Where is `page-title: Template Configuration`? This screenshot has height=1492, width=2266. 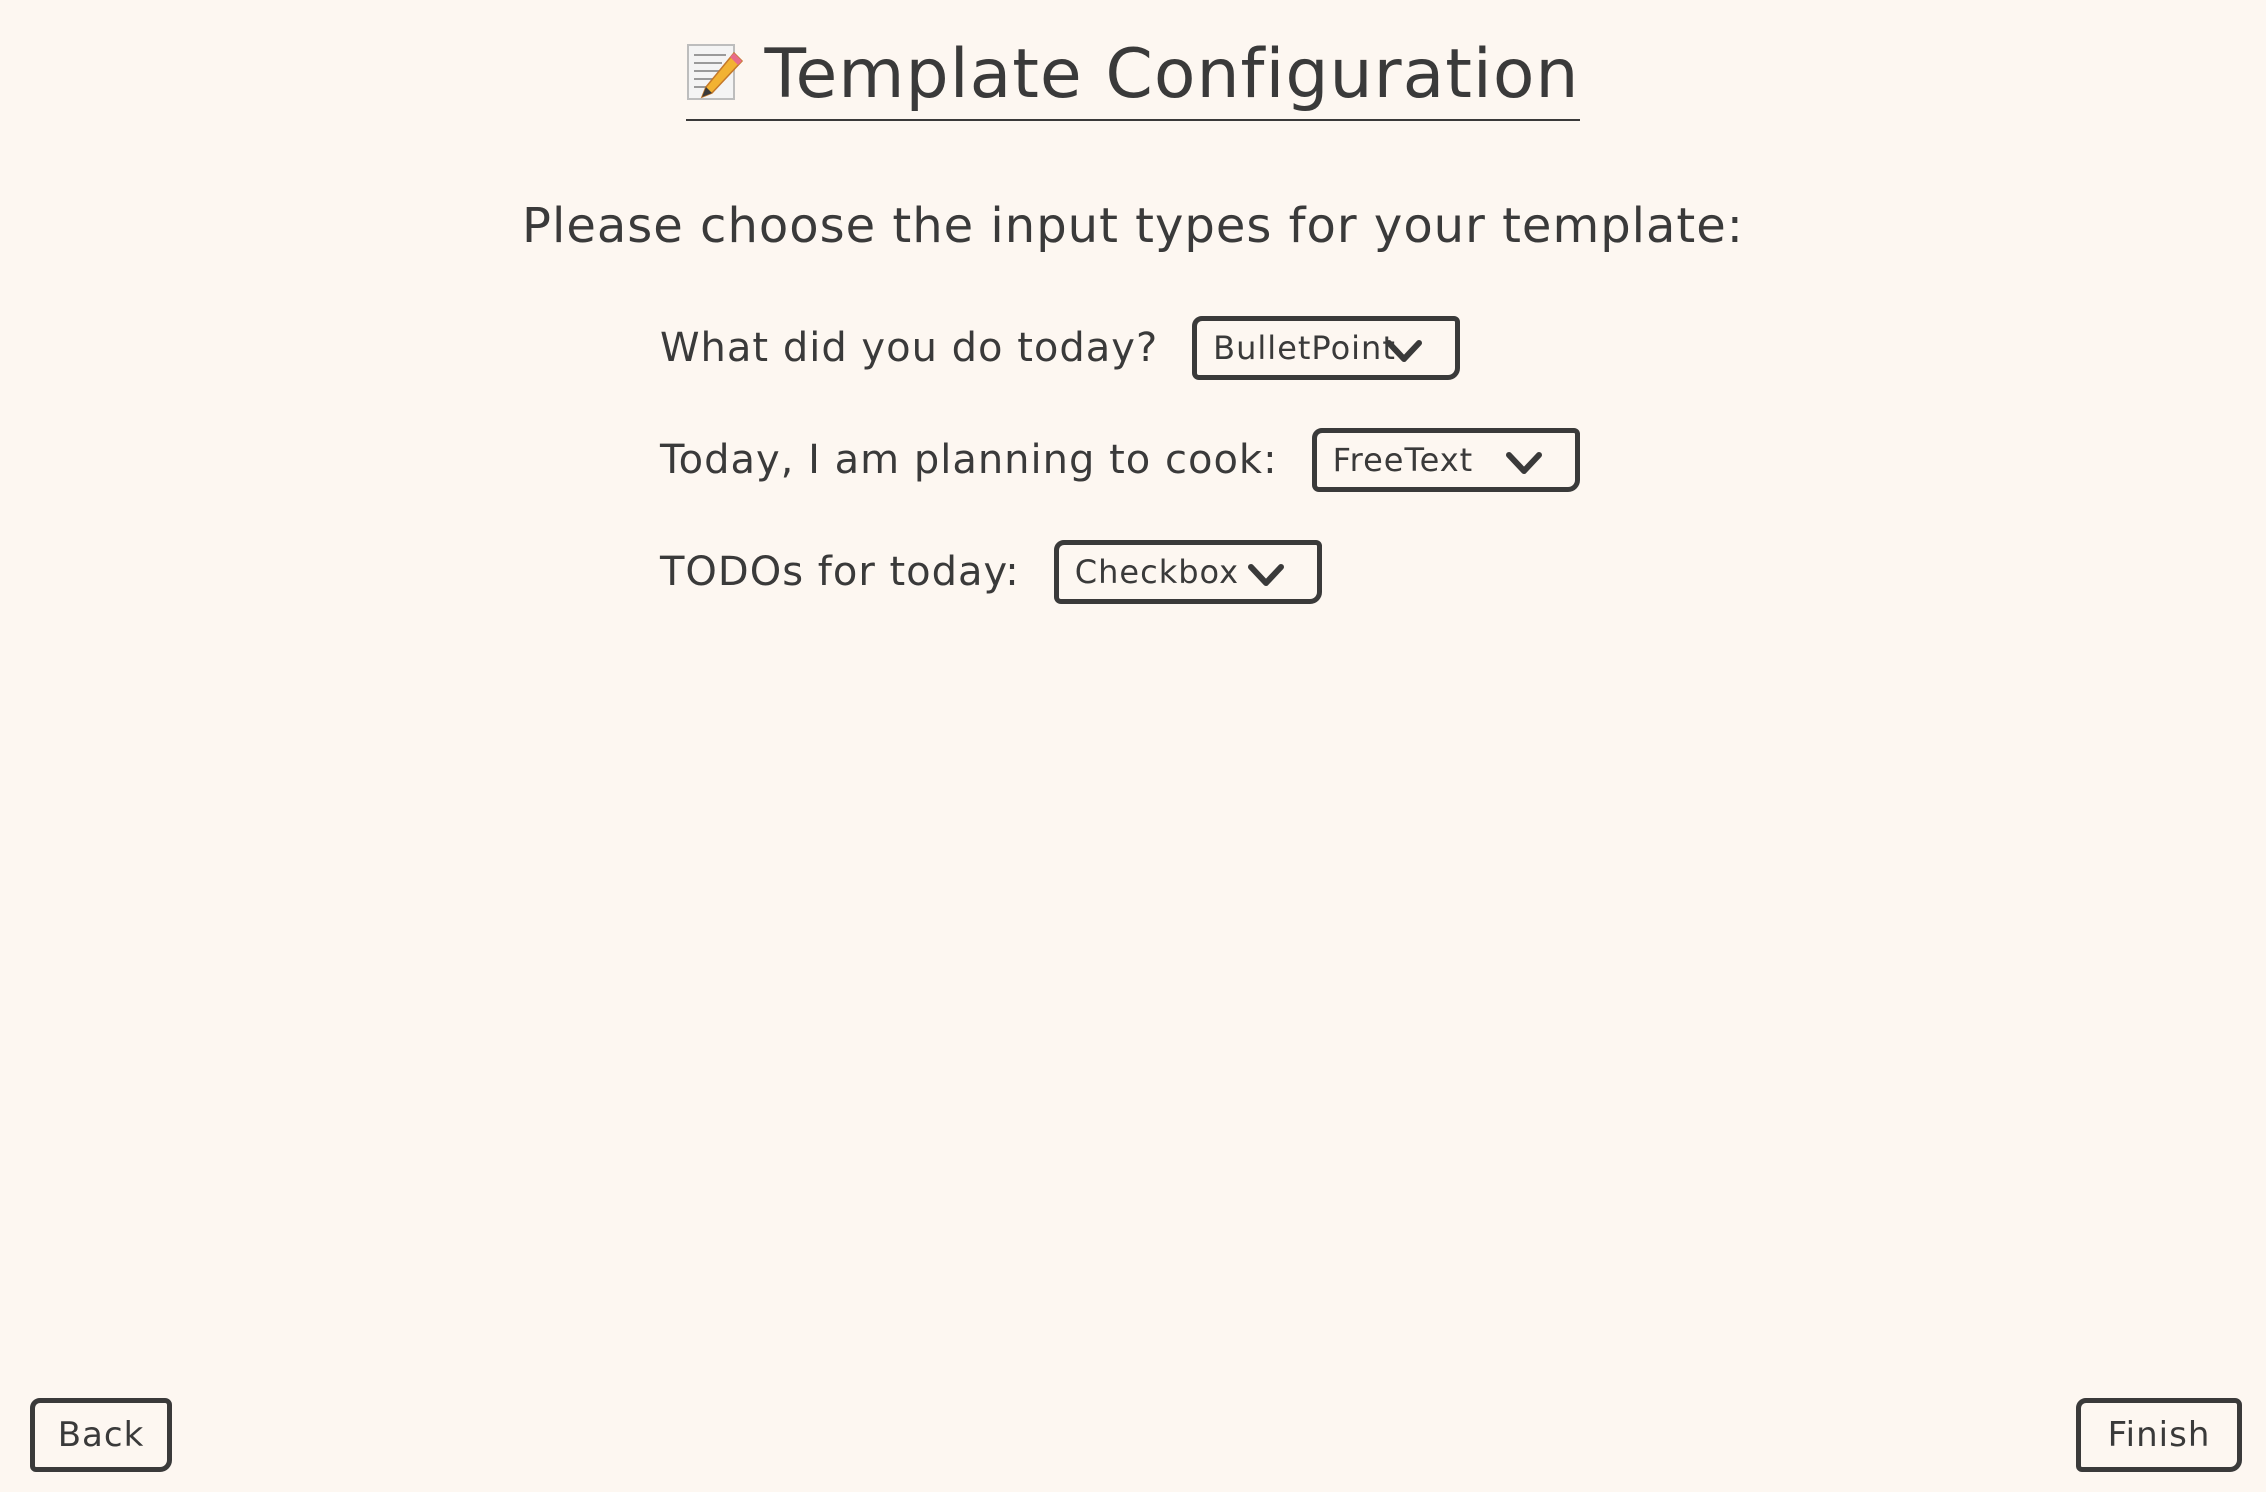
page-title: Template Configuration is located at coordinates (1133, 78).